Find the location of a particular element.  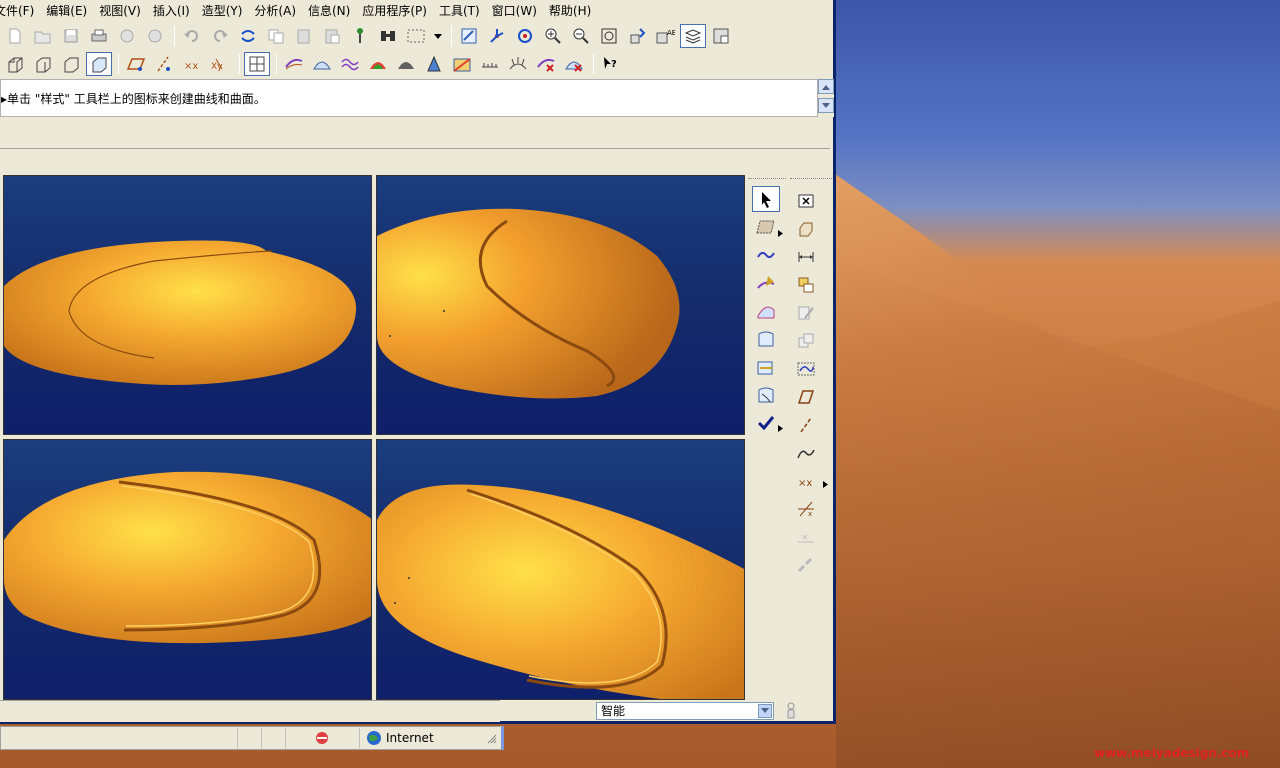

wireframe-icon is located at coordinates (15, 64).